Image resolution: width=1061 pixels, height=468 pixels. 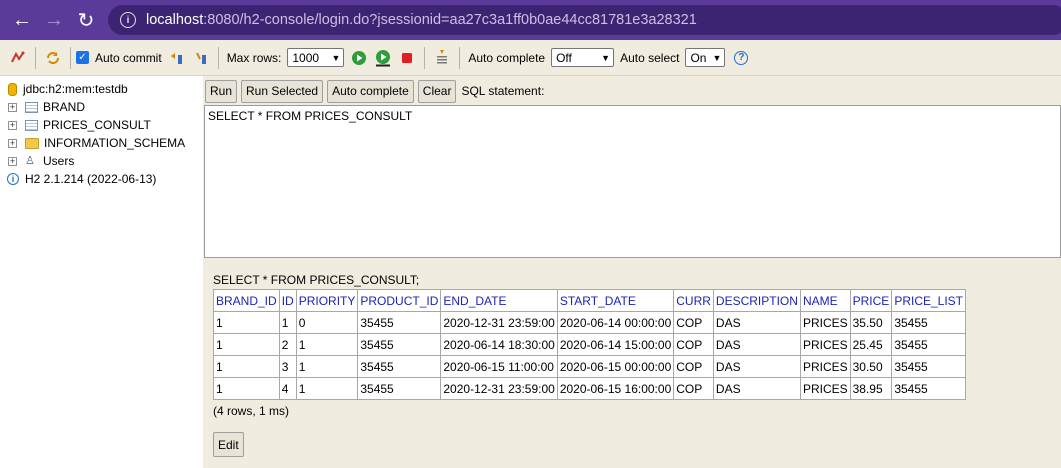 What do you see at coordinates (287, 300) in the screenshot?
I see `column-header: ID` at bounding box center [287, 300].